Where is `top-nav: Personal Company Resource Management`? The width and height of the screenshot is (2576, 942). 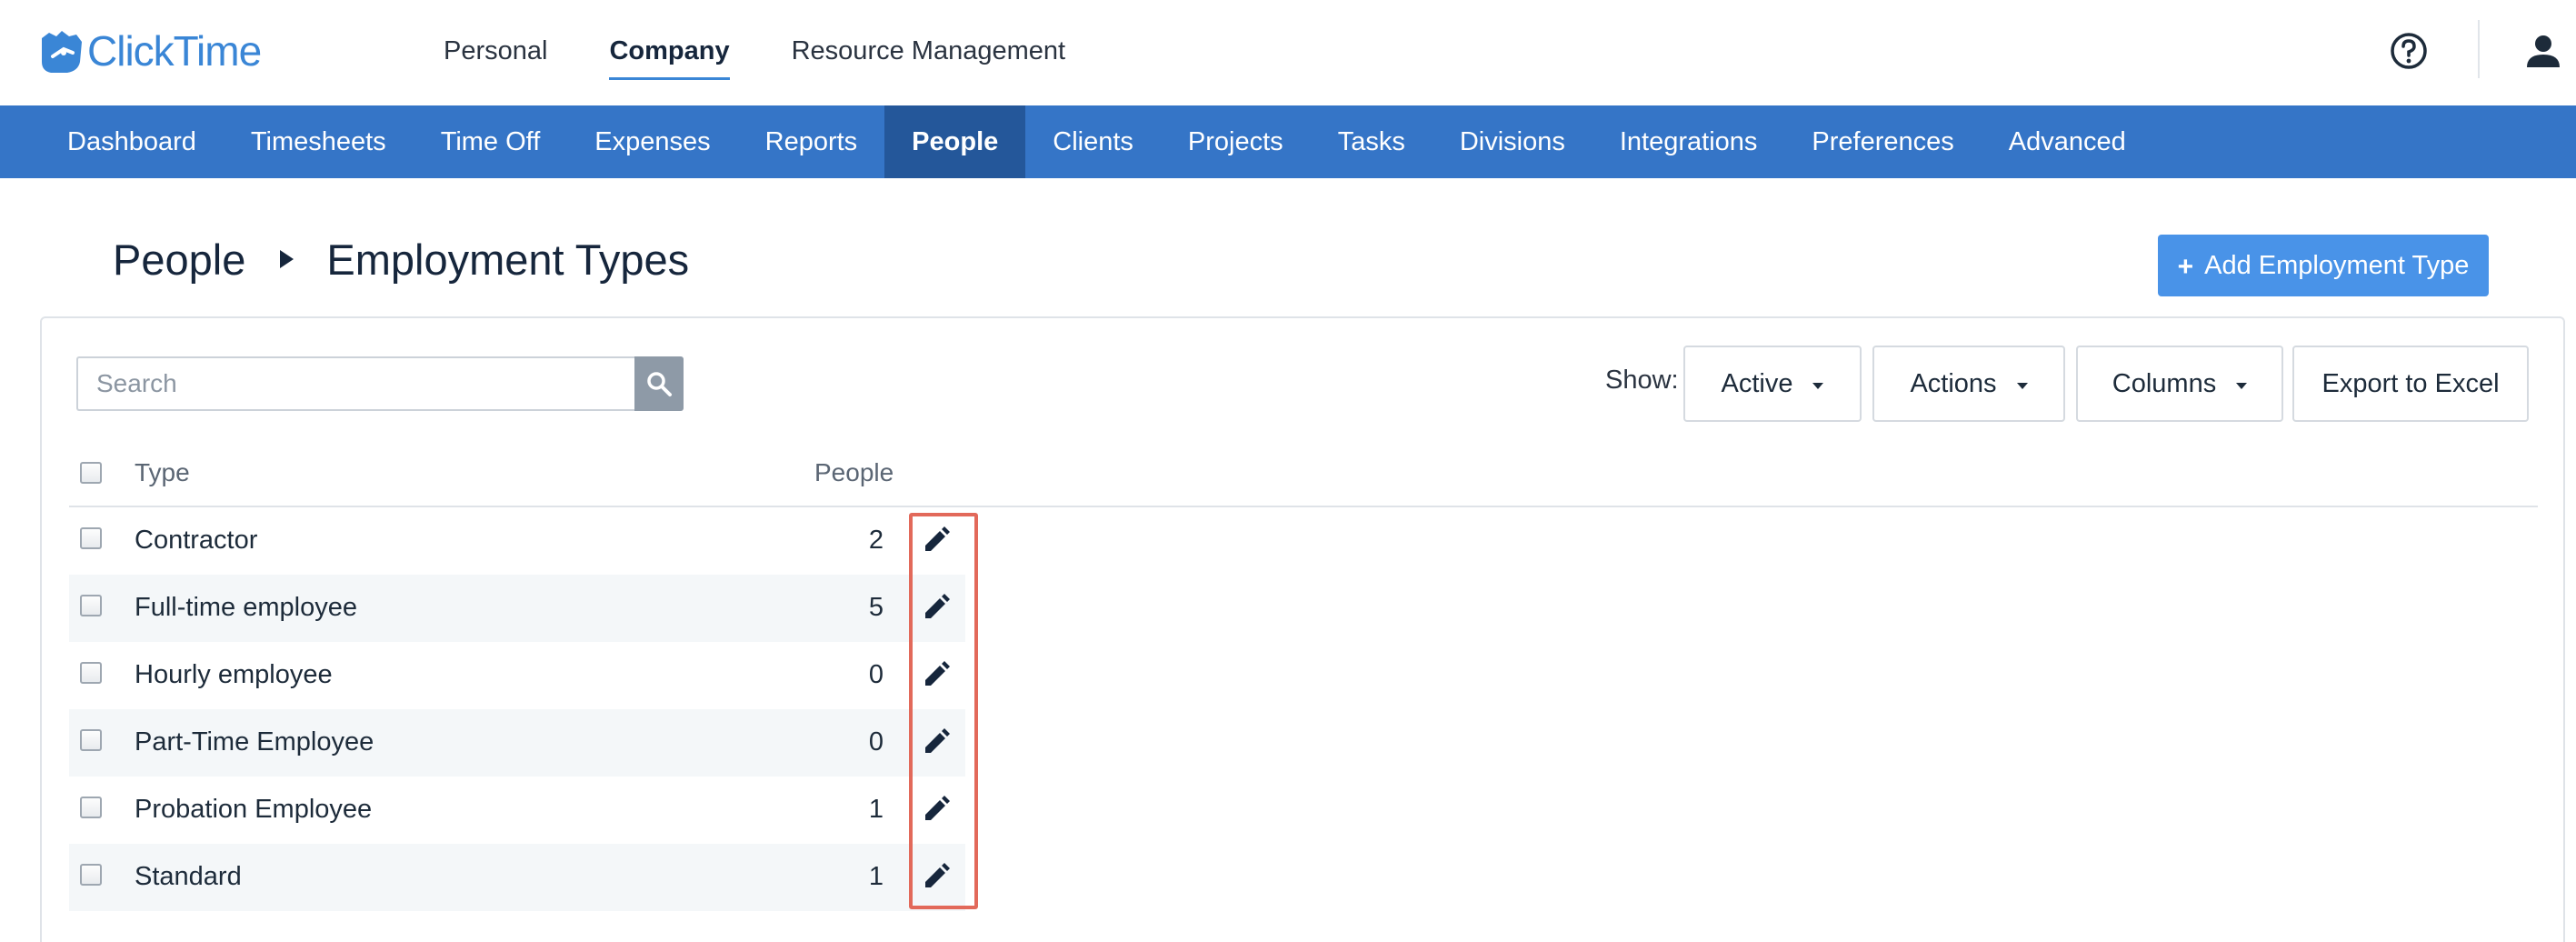
top-nav: Personal Company Resource Management is located at coordinates (785, 53).